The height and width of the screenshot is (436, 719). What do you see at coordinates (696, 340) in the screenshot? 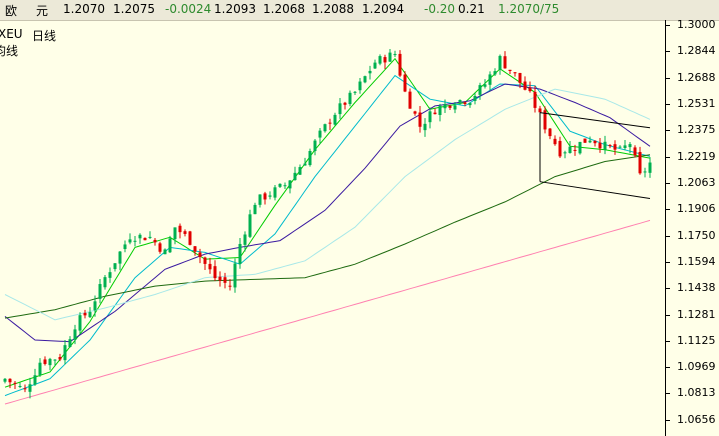
I see `y-tick-label: 1.1125` at bounding box center [696, 340].